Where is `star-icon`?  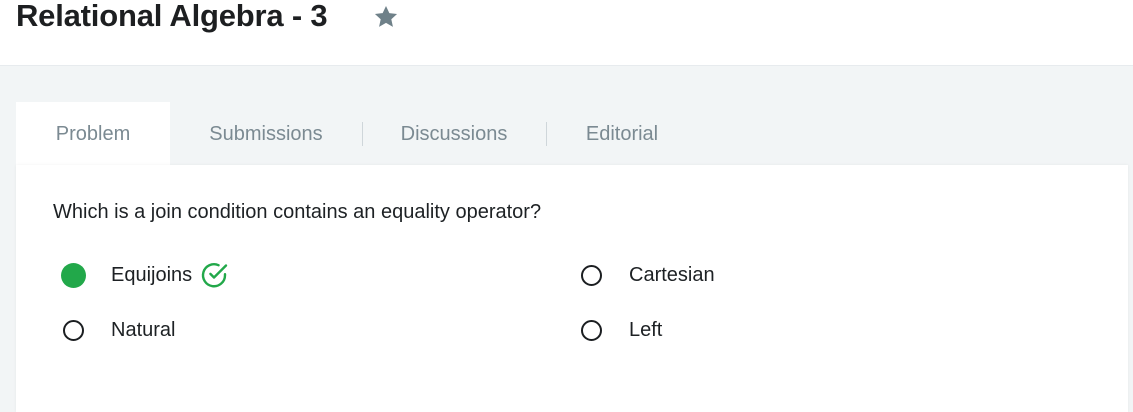 star-icon is located at coordinates (386, 17).